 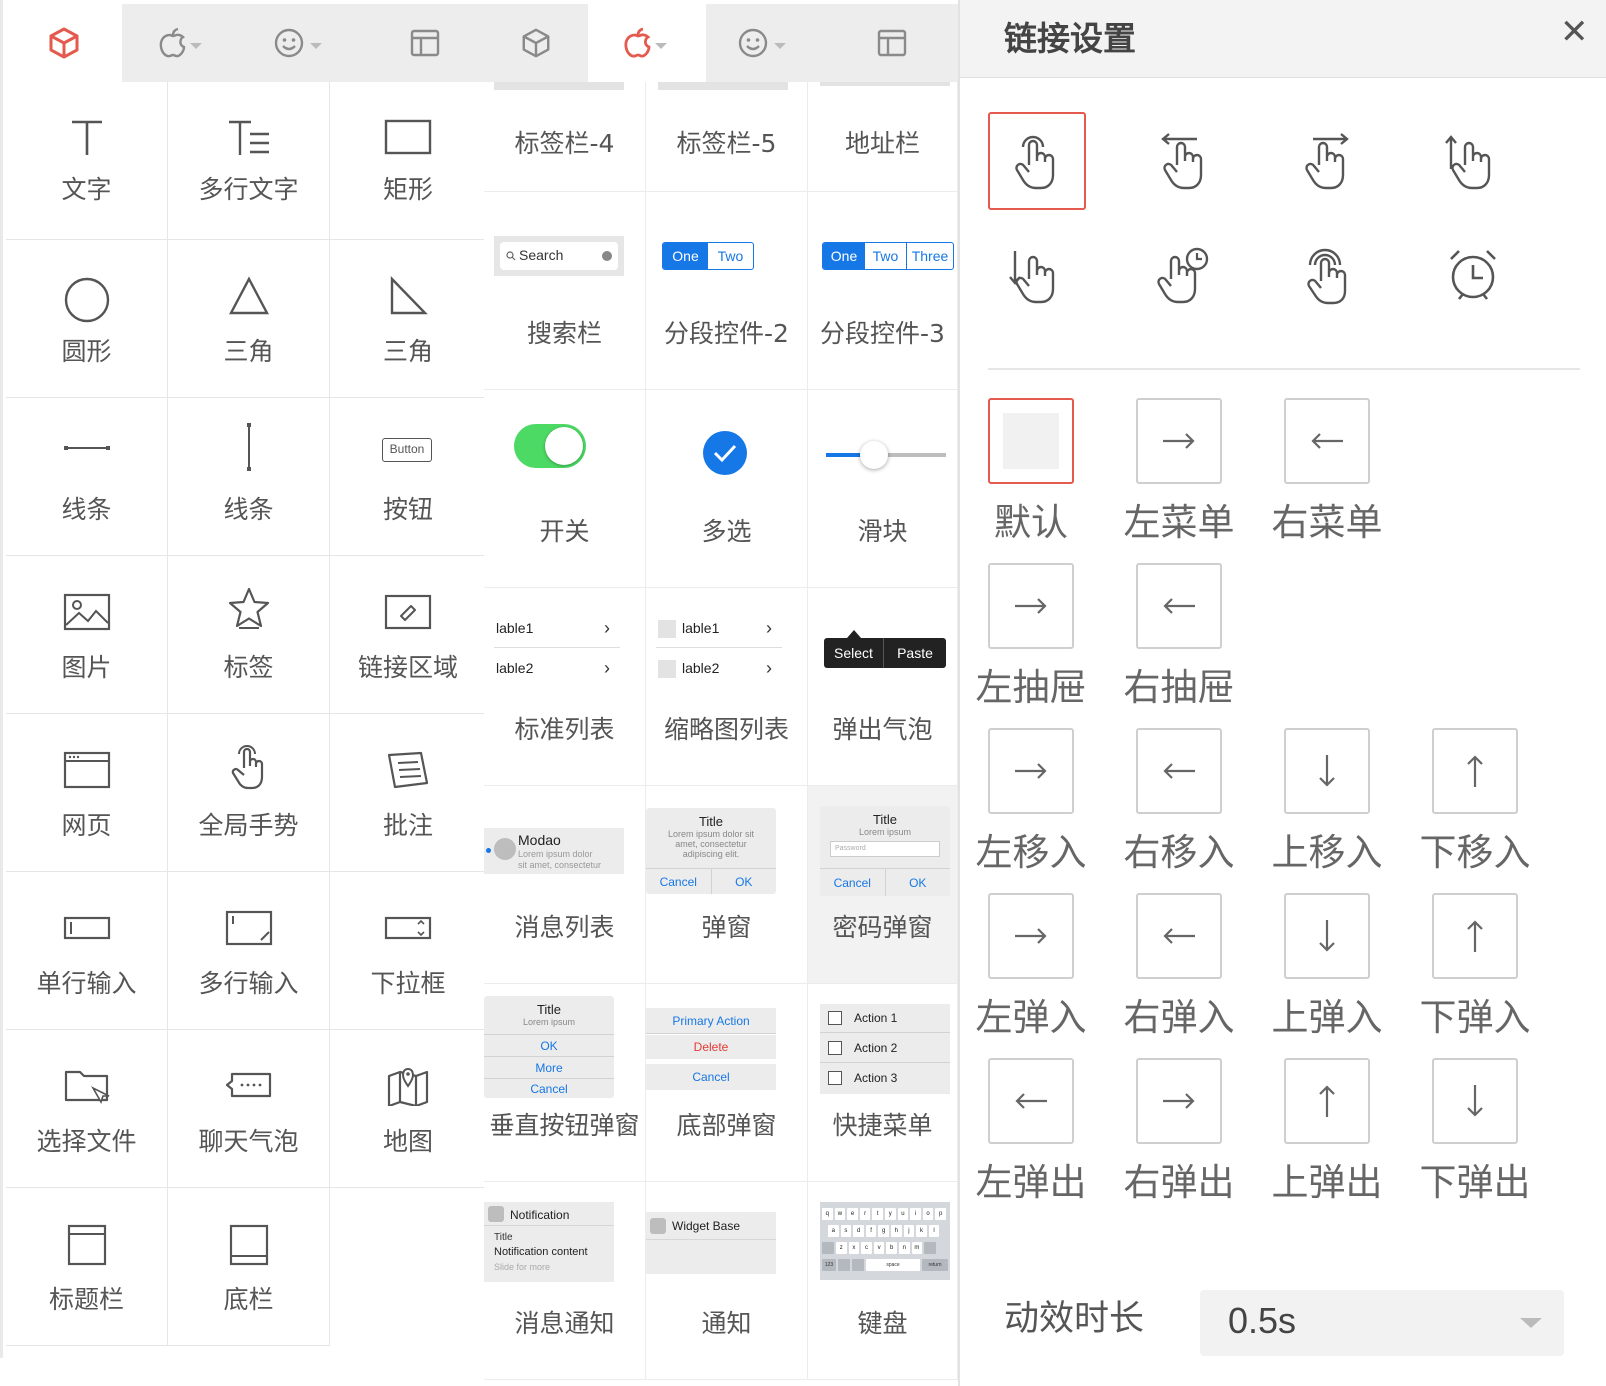 What do you see at coordinates (1329, 161) in the screenshot?
I see `gesture-swipe-right` at bounding box center [1329, 161].